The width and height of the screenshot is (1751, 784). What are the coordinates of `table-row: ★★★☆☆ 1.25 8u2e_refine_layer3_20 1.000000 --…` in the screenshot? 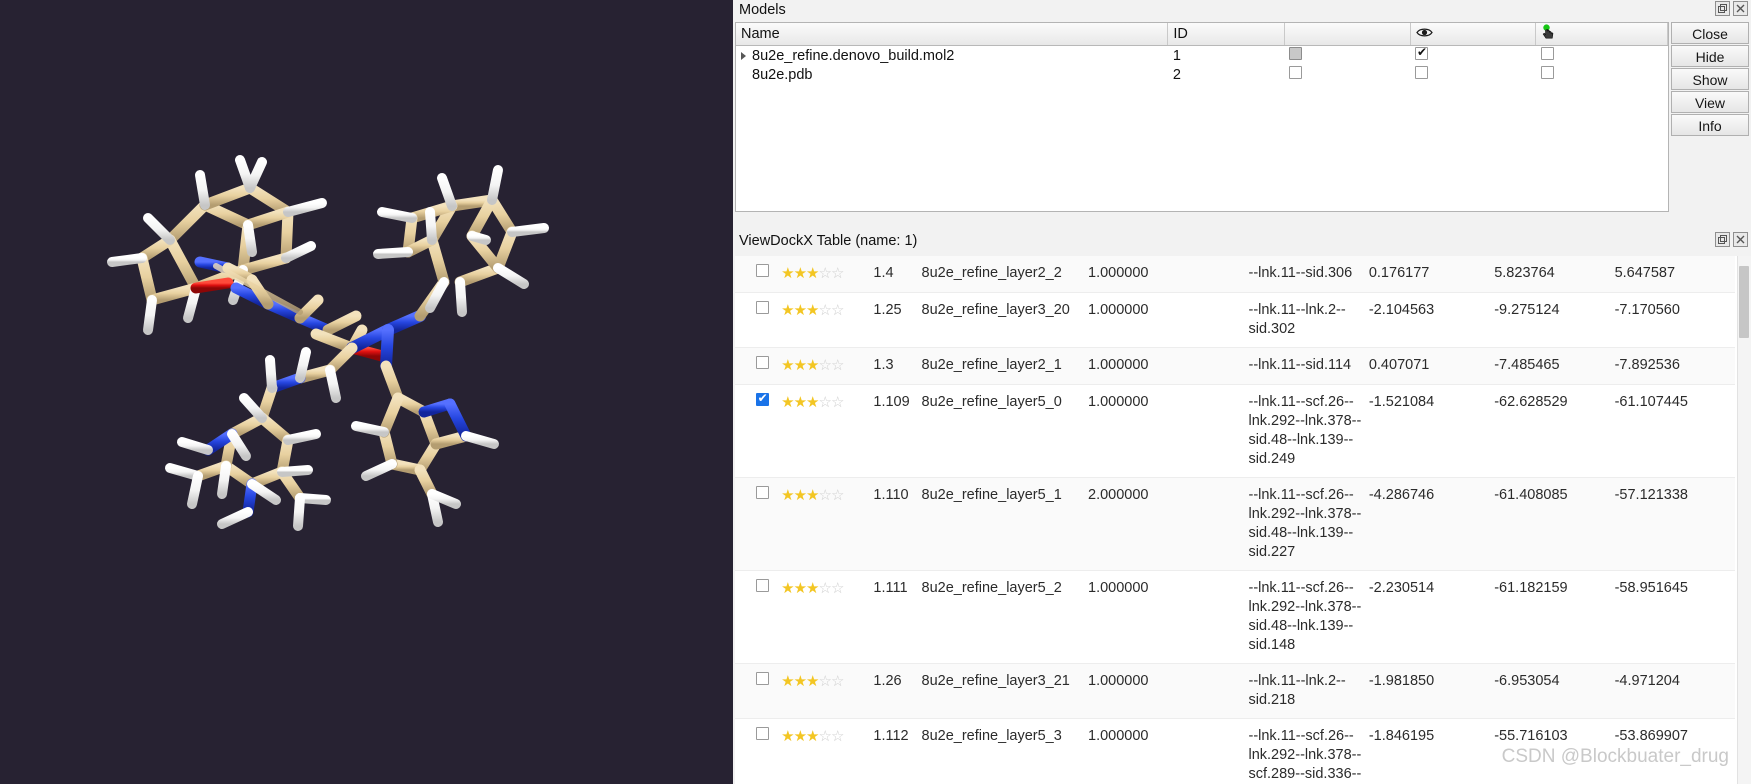 It's located at (1235, 320).